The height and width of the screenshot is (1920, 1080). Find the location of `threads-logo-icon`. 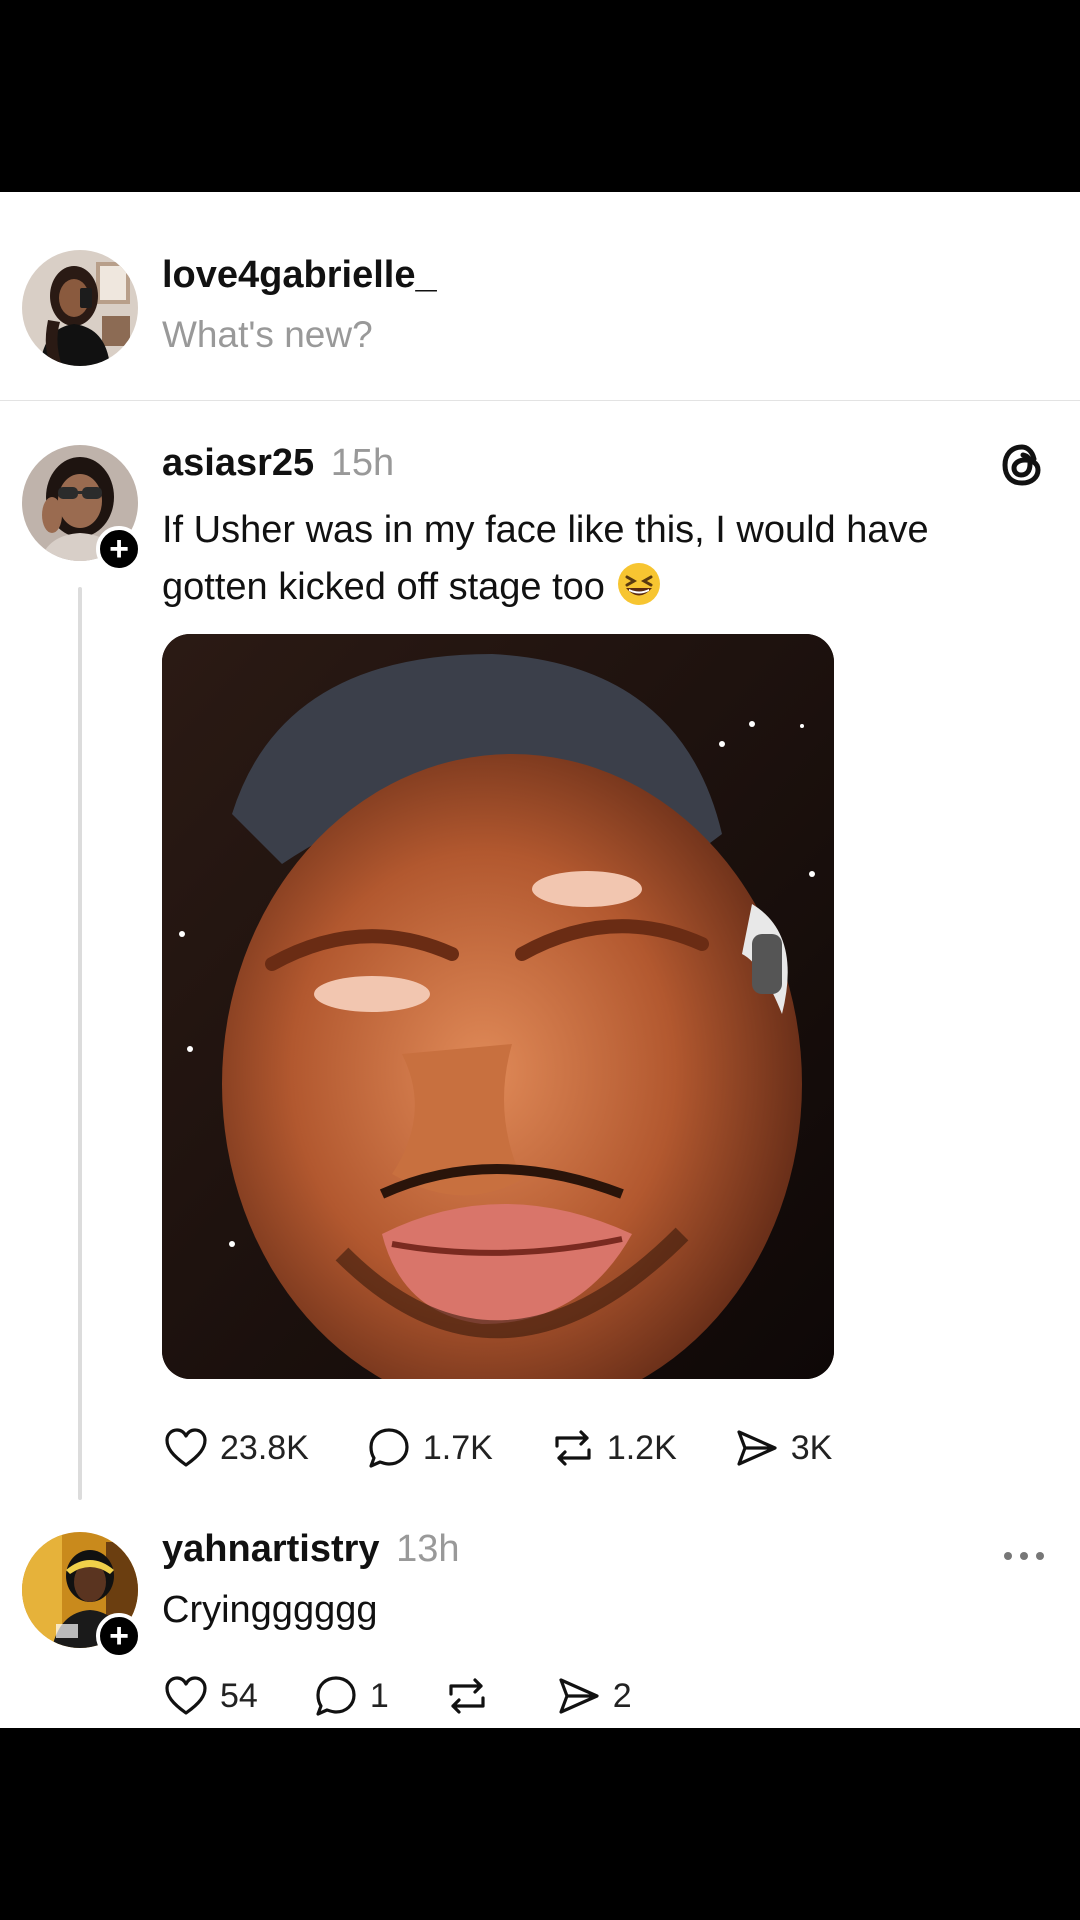

threads-logo-icon is located at coordinates (1021, 465).